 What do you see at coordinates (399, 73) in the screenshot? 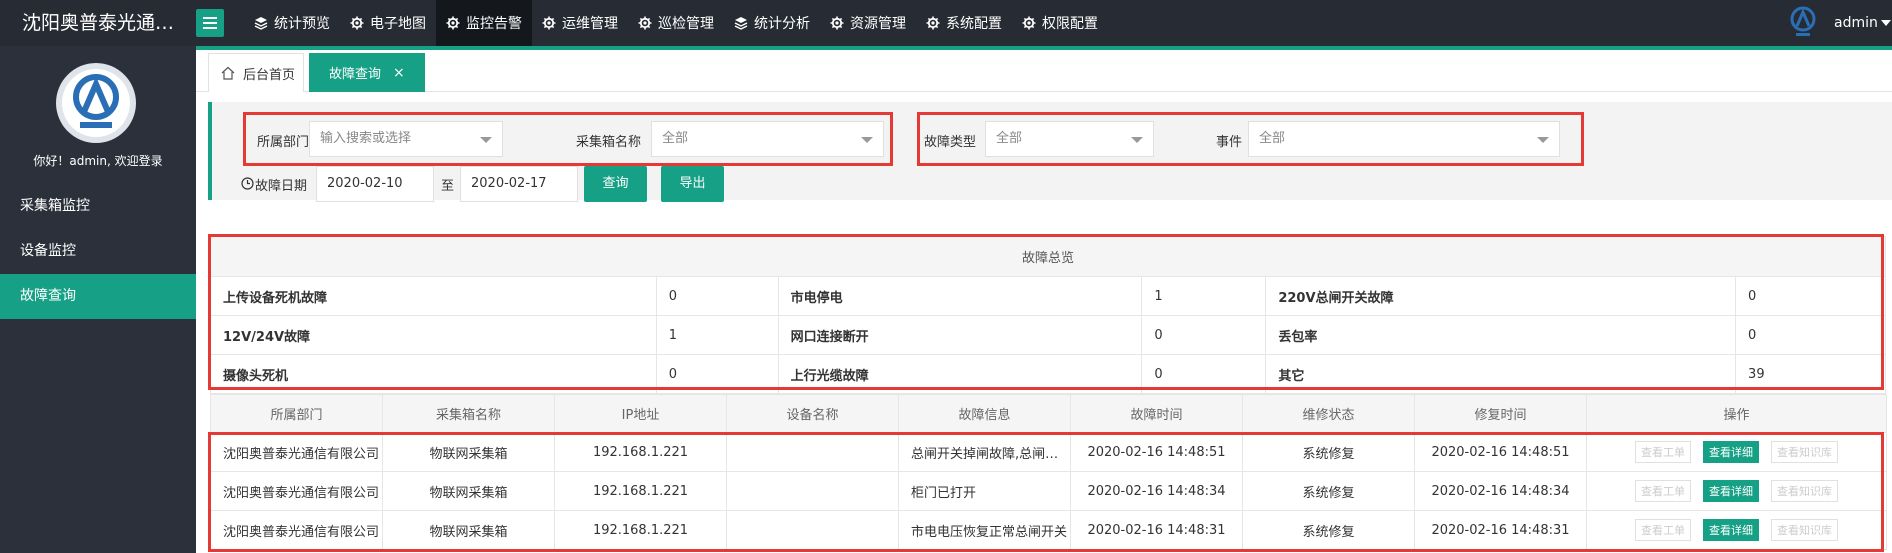
I see `close-icon: ×` at bounding box center [399, 73].